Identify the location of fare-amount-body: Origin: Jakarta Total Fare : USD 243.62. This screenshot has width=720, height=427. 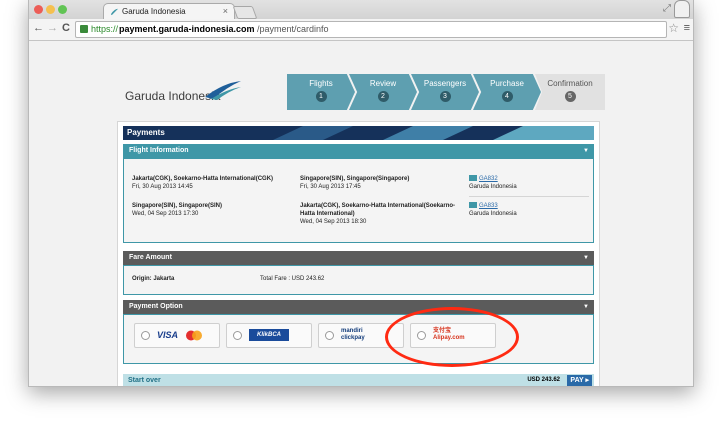
(358, 280).